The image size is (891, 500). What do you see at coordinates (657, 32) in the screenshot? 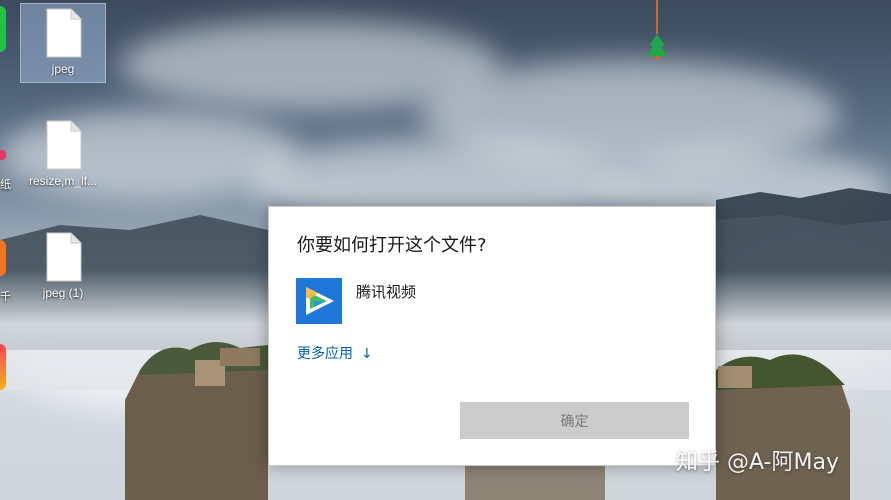
I see `christmas-tree-icon` at bounding box center [657, 32].